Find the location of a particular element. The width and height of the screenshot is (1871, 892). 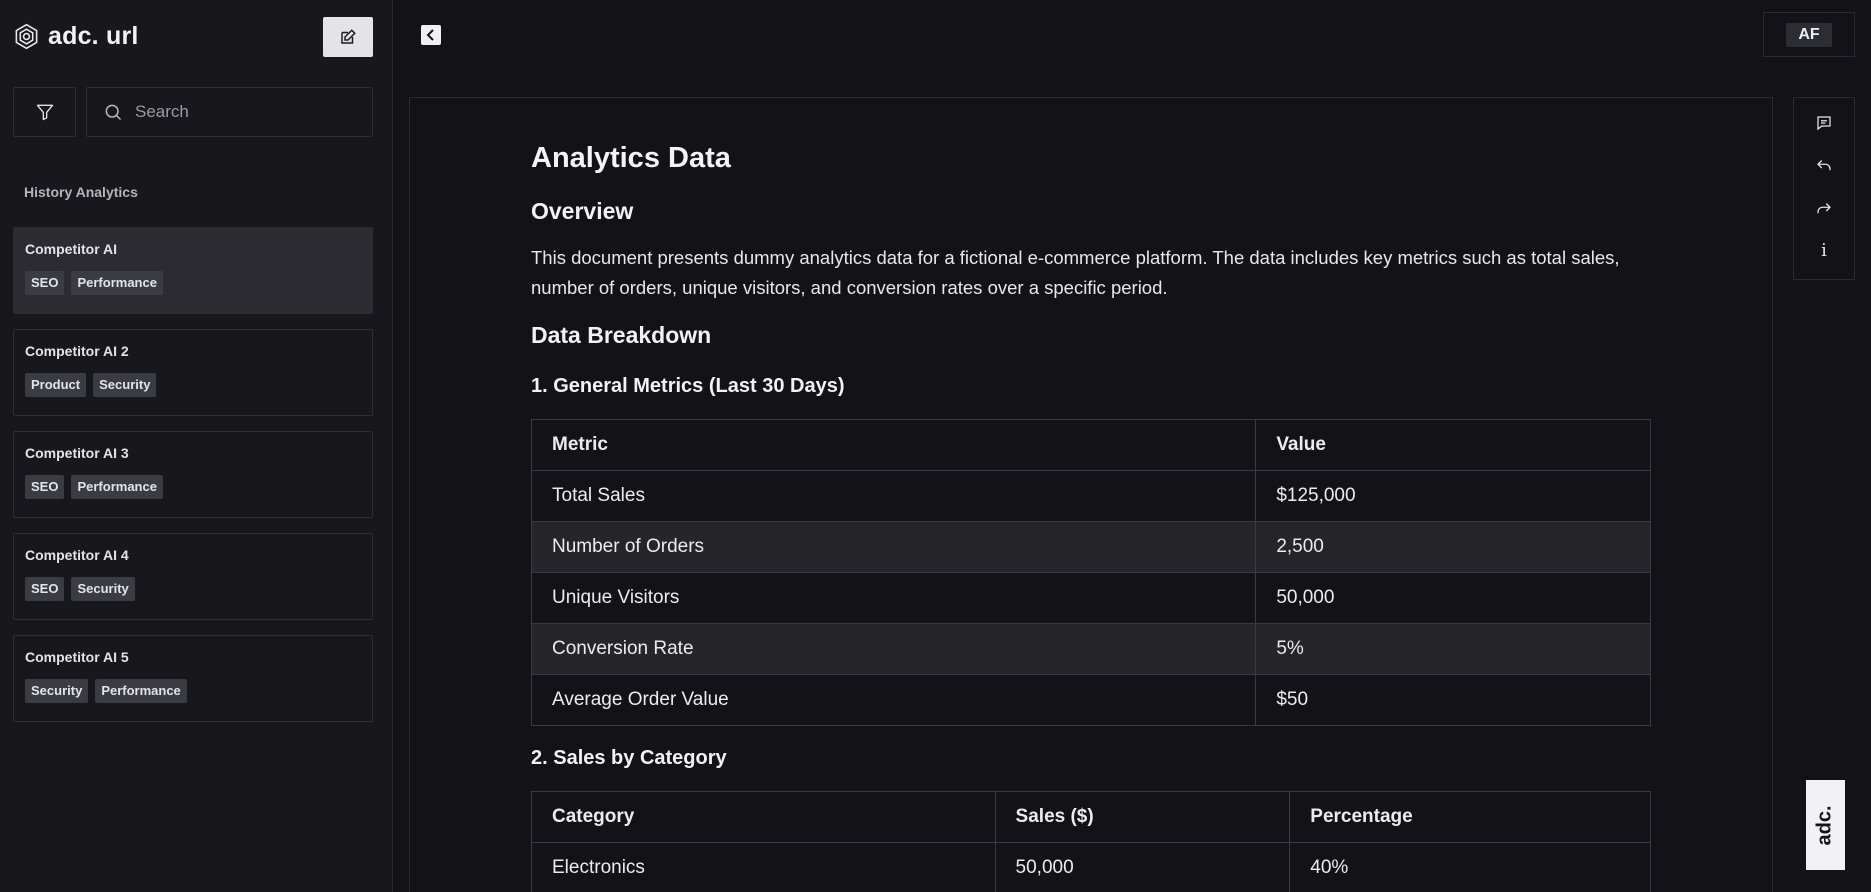

filter-button is located at coordinates (44, 112).